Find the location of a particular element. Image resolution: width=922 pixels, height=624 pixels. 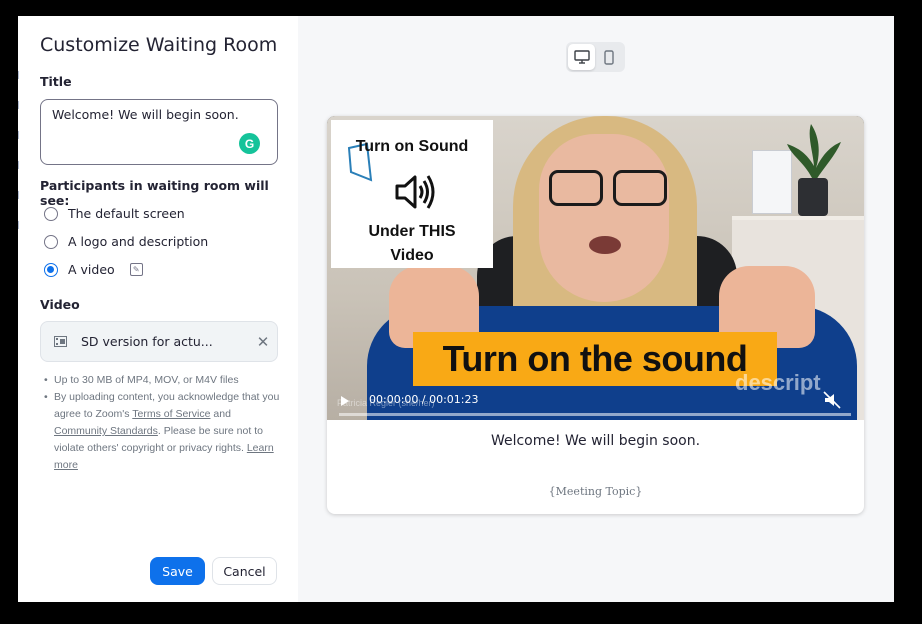

option-label: The default screen is located at coordinates (126, 213).